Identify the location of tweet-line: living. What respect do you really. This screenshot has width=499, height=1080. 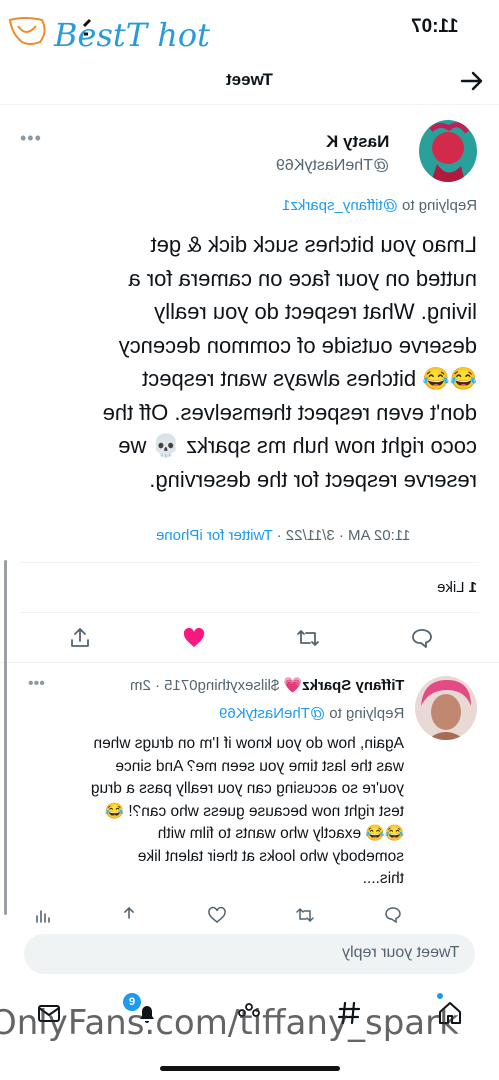
(315, 311).